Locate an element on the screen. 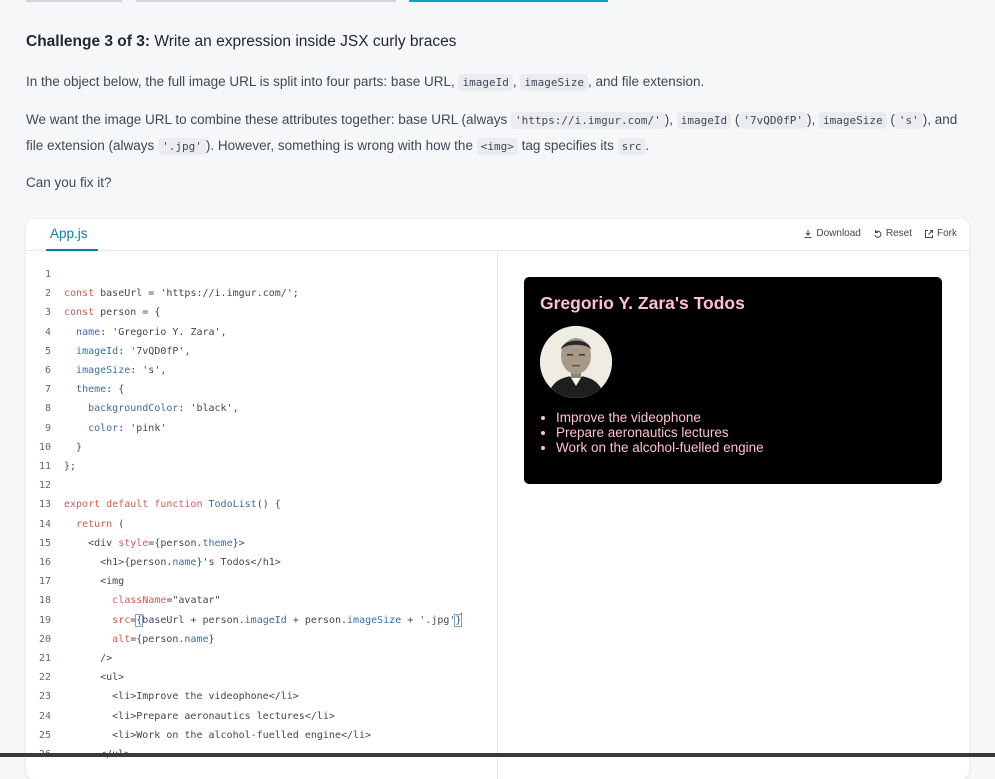 The width and height of the screenshot is (995, 779). line-number: 5 is located at coordinates (47, 351).